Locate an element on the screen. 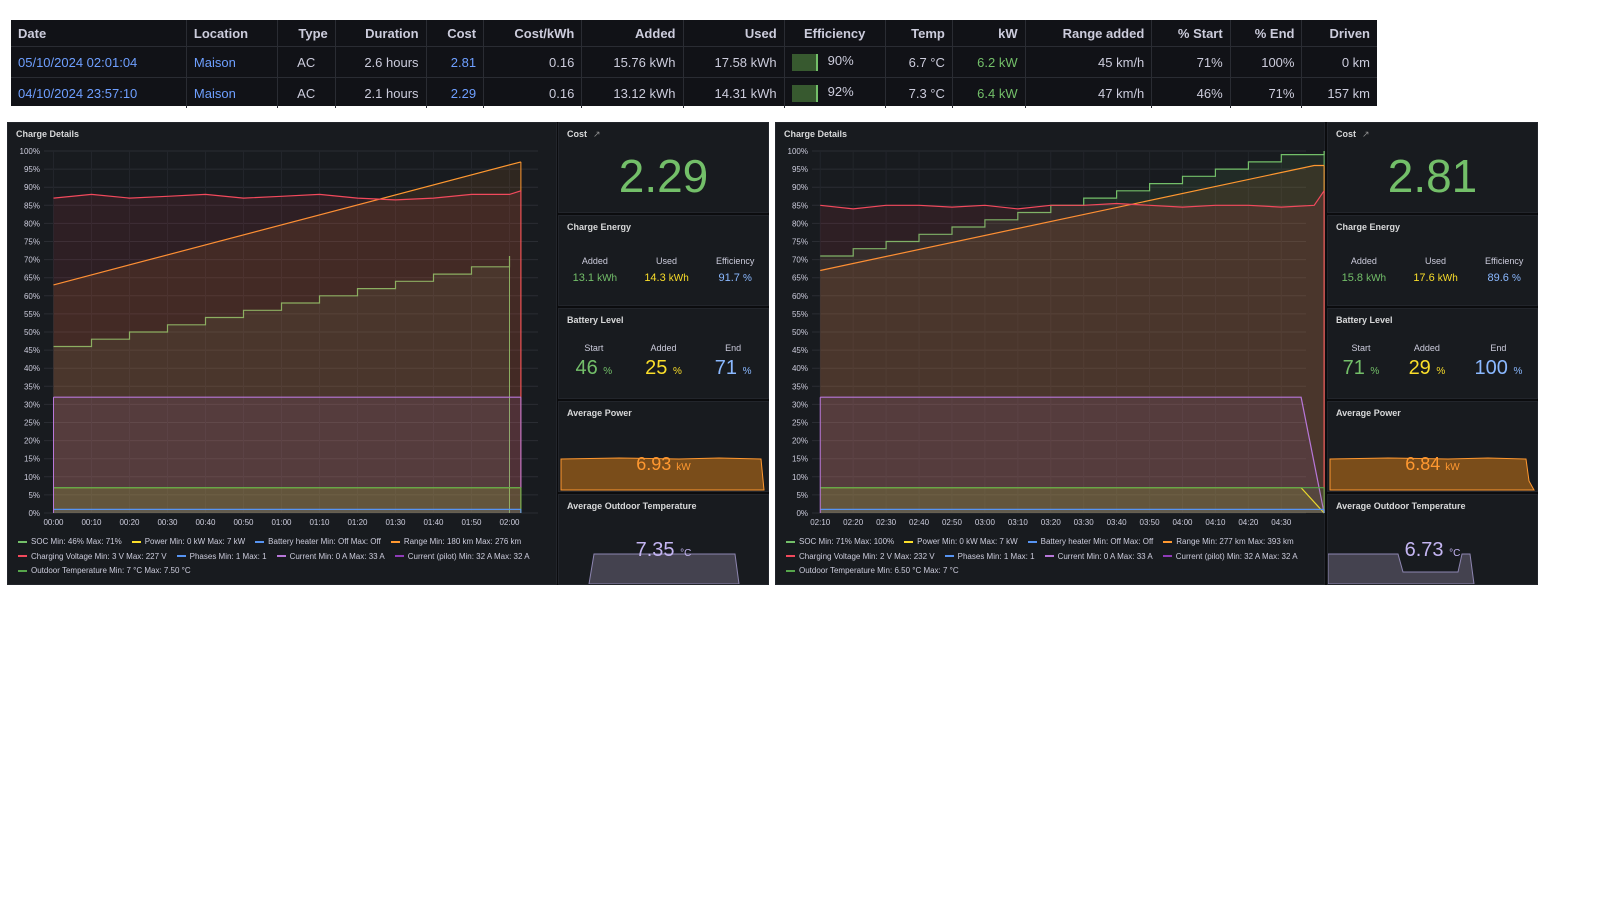  duration-cell: 2.1 hours is located at coordinates (380, 92).